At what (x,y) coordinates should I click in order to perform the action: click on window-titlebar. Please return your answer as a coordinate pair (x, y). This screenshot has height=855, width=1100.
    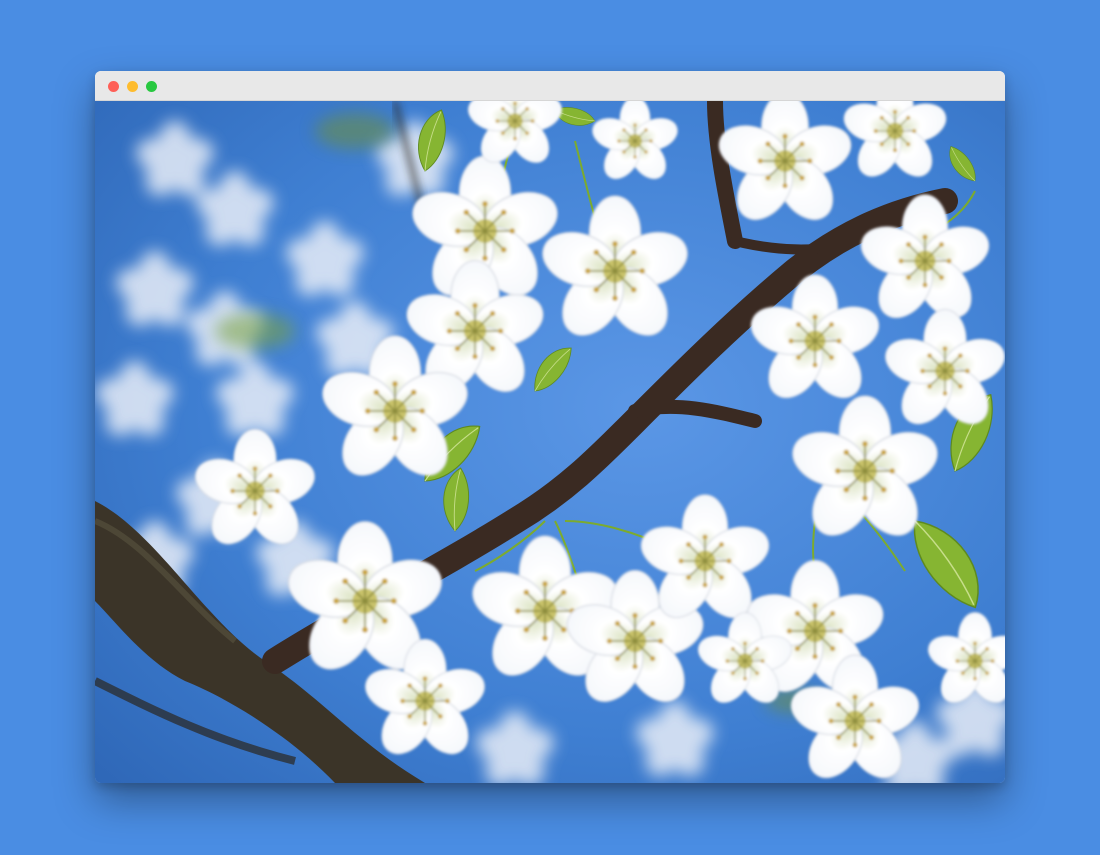
    Looking at the image, I should click on (550, 86).